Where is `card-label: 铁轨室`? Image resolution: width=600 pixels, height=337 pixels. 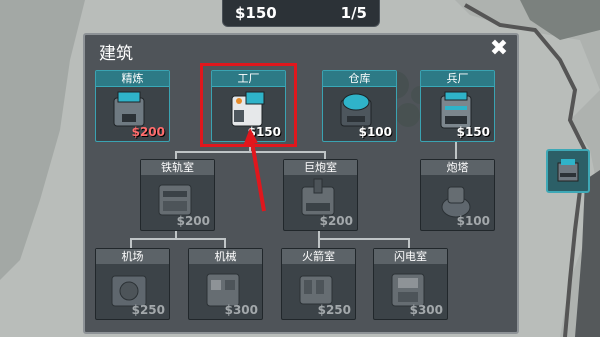 card-label: 铁轨室 is located at coordinates (177, 167).